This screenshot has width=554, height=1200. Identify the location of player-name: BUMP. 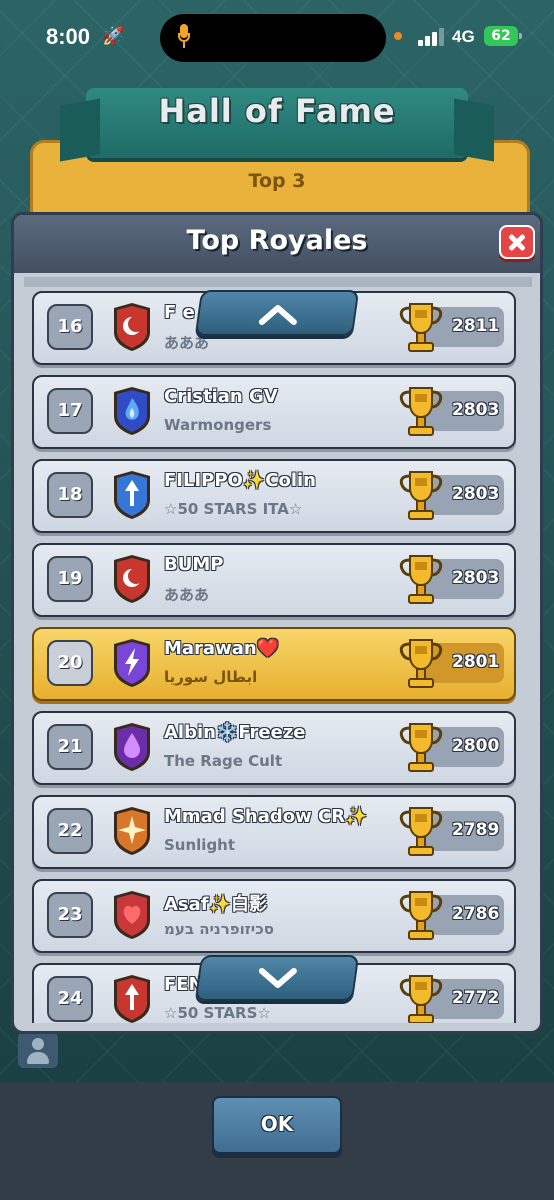
(193, 564).